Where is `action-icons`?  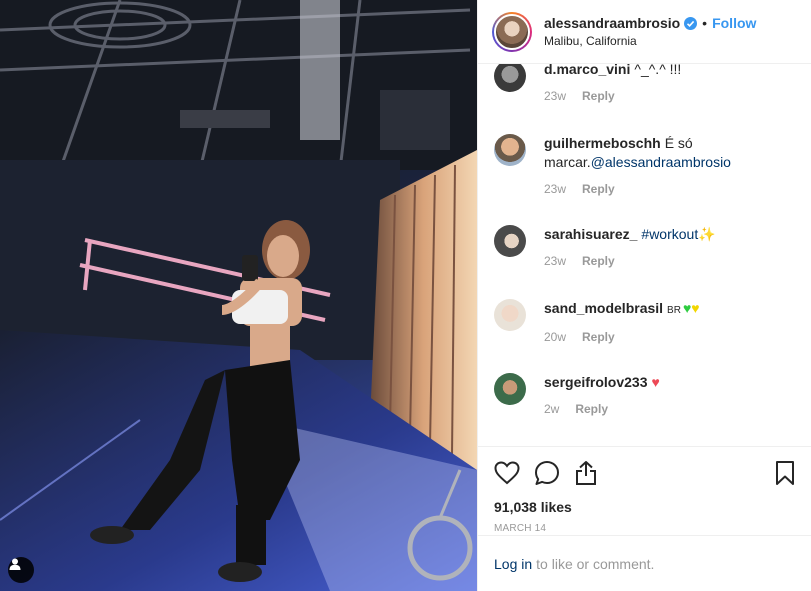 action-icons is located at coordinates (644, 473).